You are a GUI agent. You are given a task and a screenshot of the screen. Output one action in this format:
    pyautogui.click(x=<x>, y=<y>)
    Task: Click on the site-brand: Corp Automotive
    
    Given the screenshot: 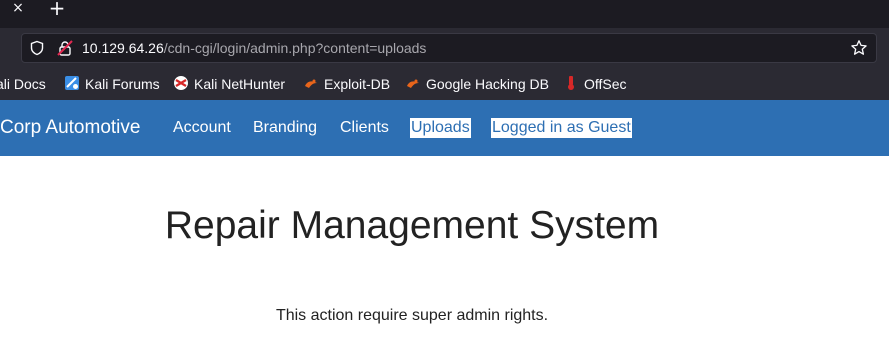 What is the action you would take?
    pyautogui.click(x=70, y=128)
    